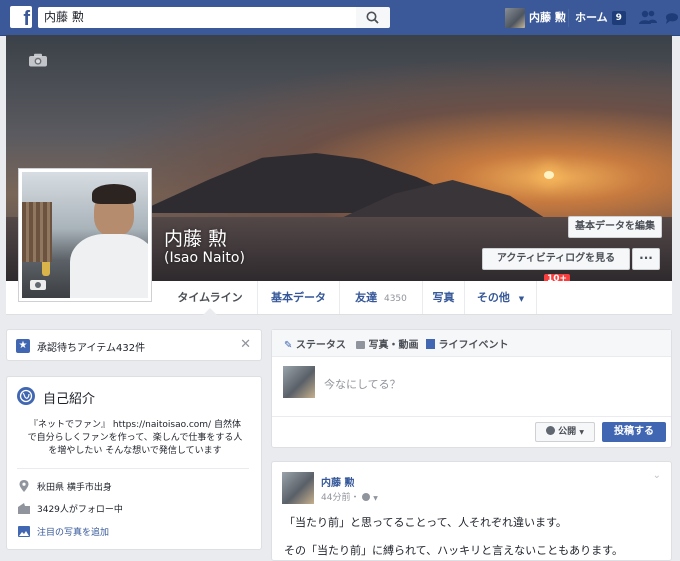  What do you see at coordinates (471, 388) in the screenshot?
I see `composer-card: ✎ ステータス 写真・動画 ライフイベント 今なにしてる？ 公開 ▼ 投稿する` at bounding box center [471, 388].